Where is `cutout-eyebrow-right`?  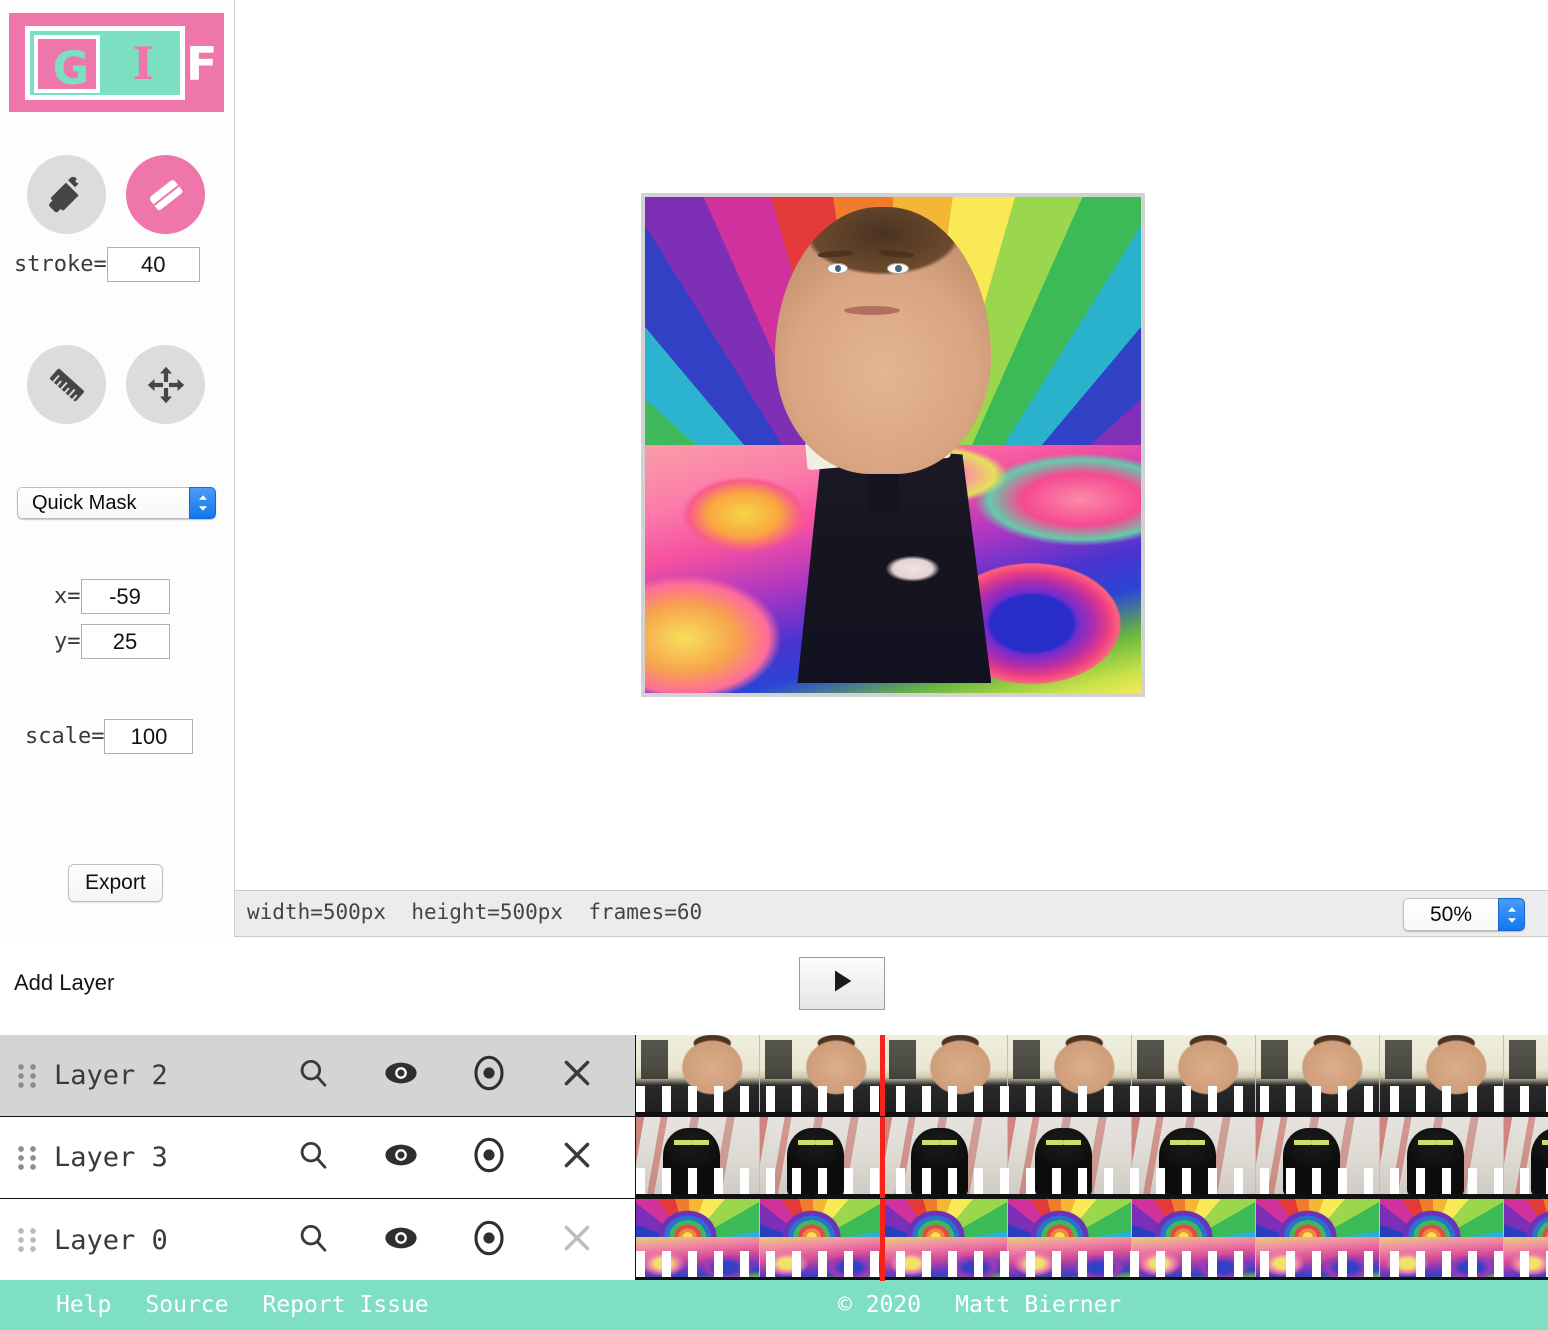 cutout-eyebrow-right is located at coordinates (896, 254).